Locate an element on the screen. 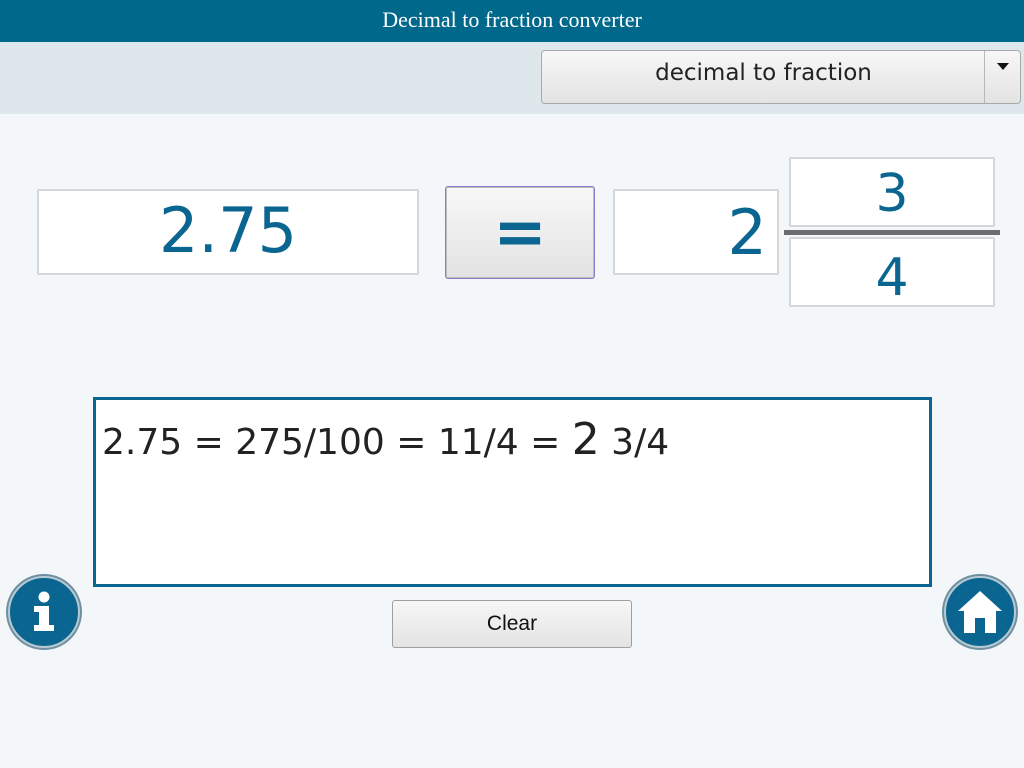 The image size is (1024, 768). decimal-input: 2.75 is located at coordinates (228, 232).